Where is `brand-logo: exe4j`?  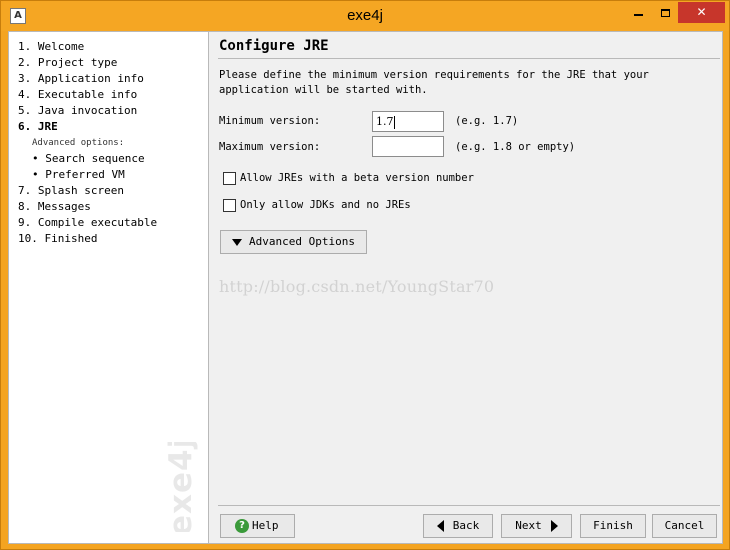
brand-logo: exe4j is located at coordinates (181, 487).